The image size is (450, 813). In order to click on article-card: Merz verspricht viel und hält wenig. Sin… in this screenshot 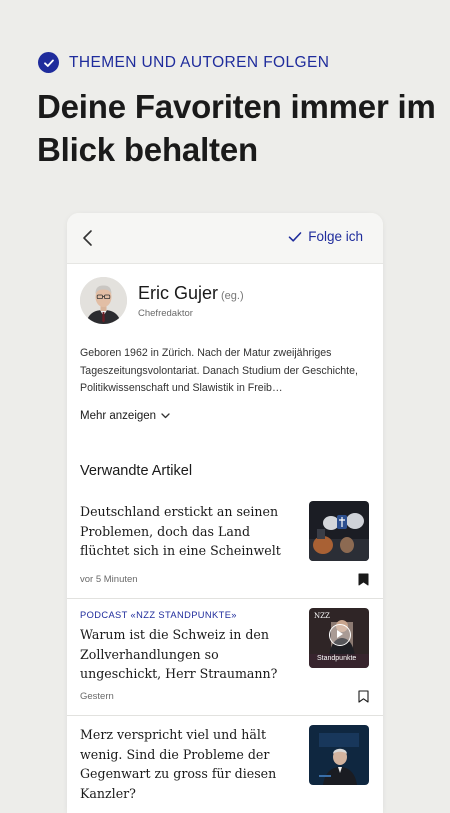, I will do `click(225, 764)`.